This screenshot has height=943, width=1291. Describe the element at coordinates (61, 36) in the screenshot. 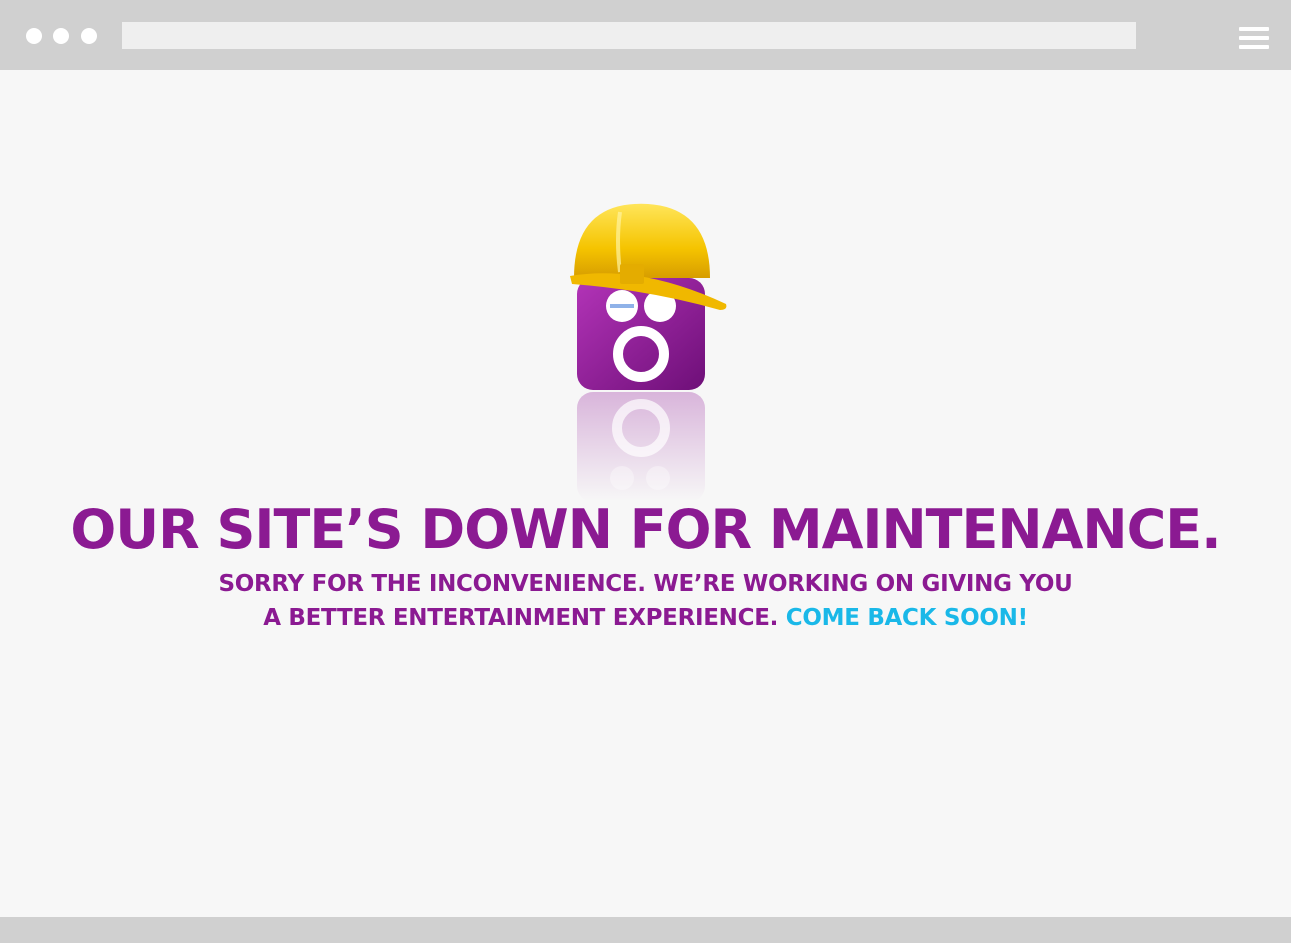

I see `window-dot-minimize` at that location.